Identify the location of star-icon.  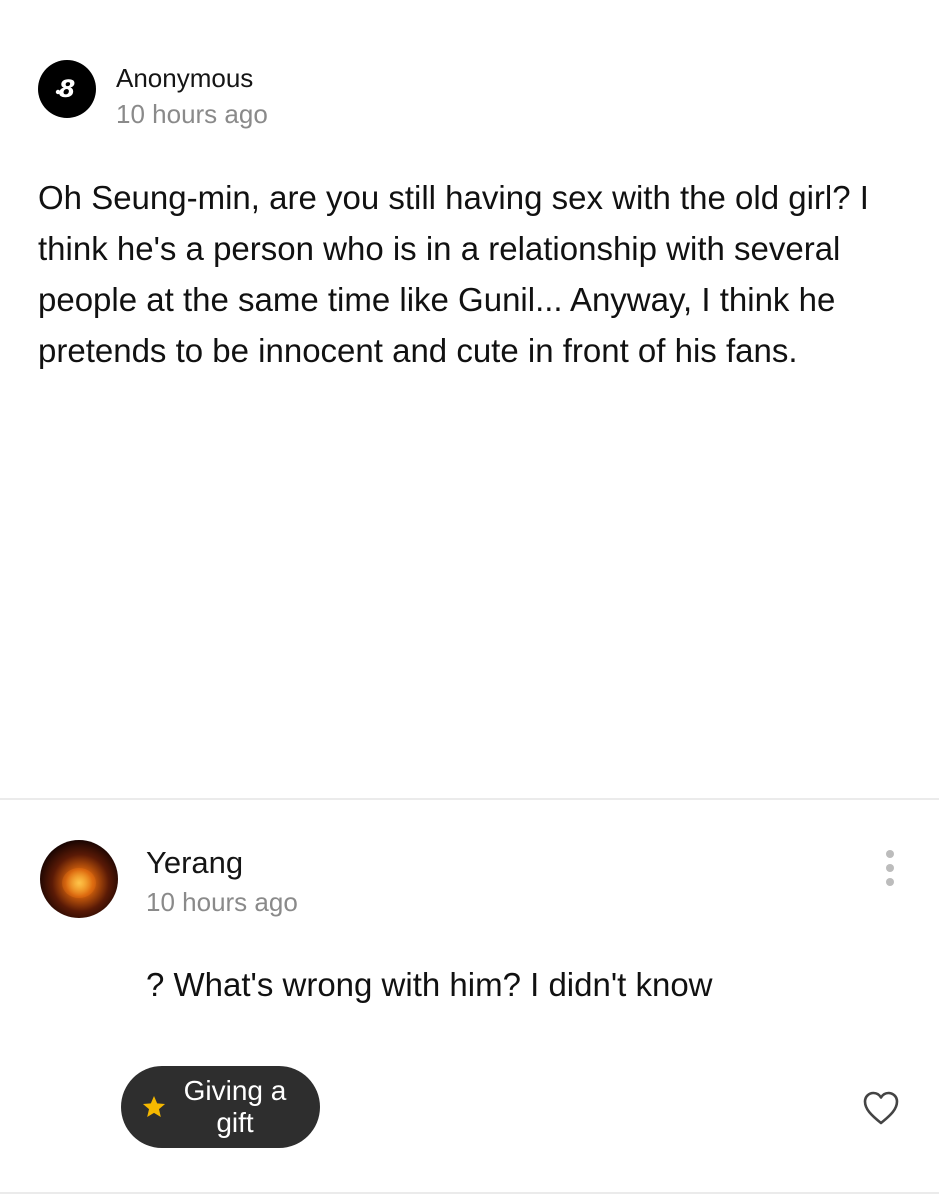
(154, 1106).